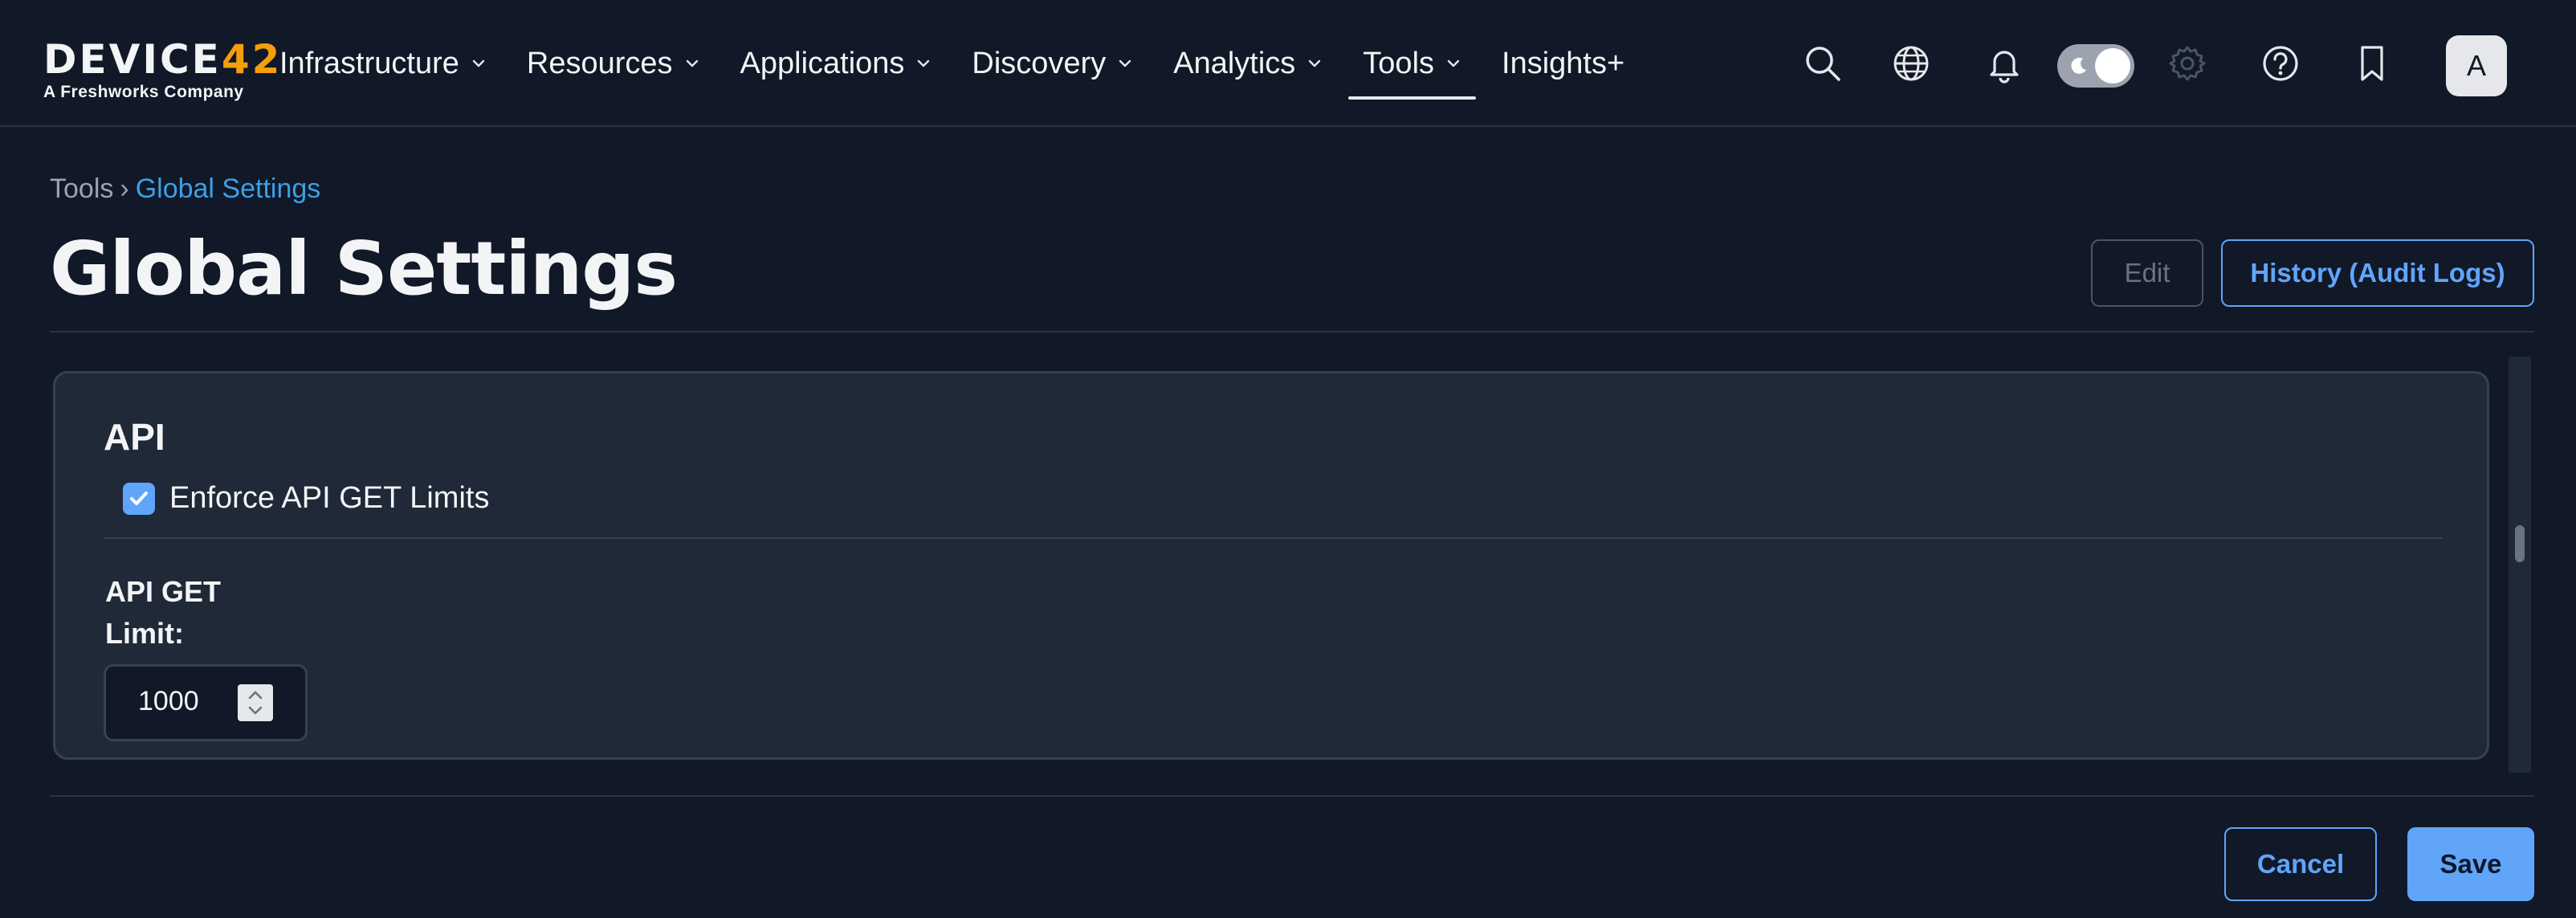  Describe the element at coordinates (364, 269) in the screenshot. I see `page-title: Global Settings` at that location.